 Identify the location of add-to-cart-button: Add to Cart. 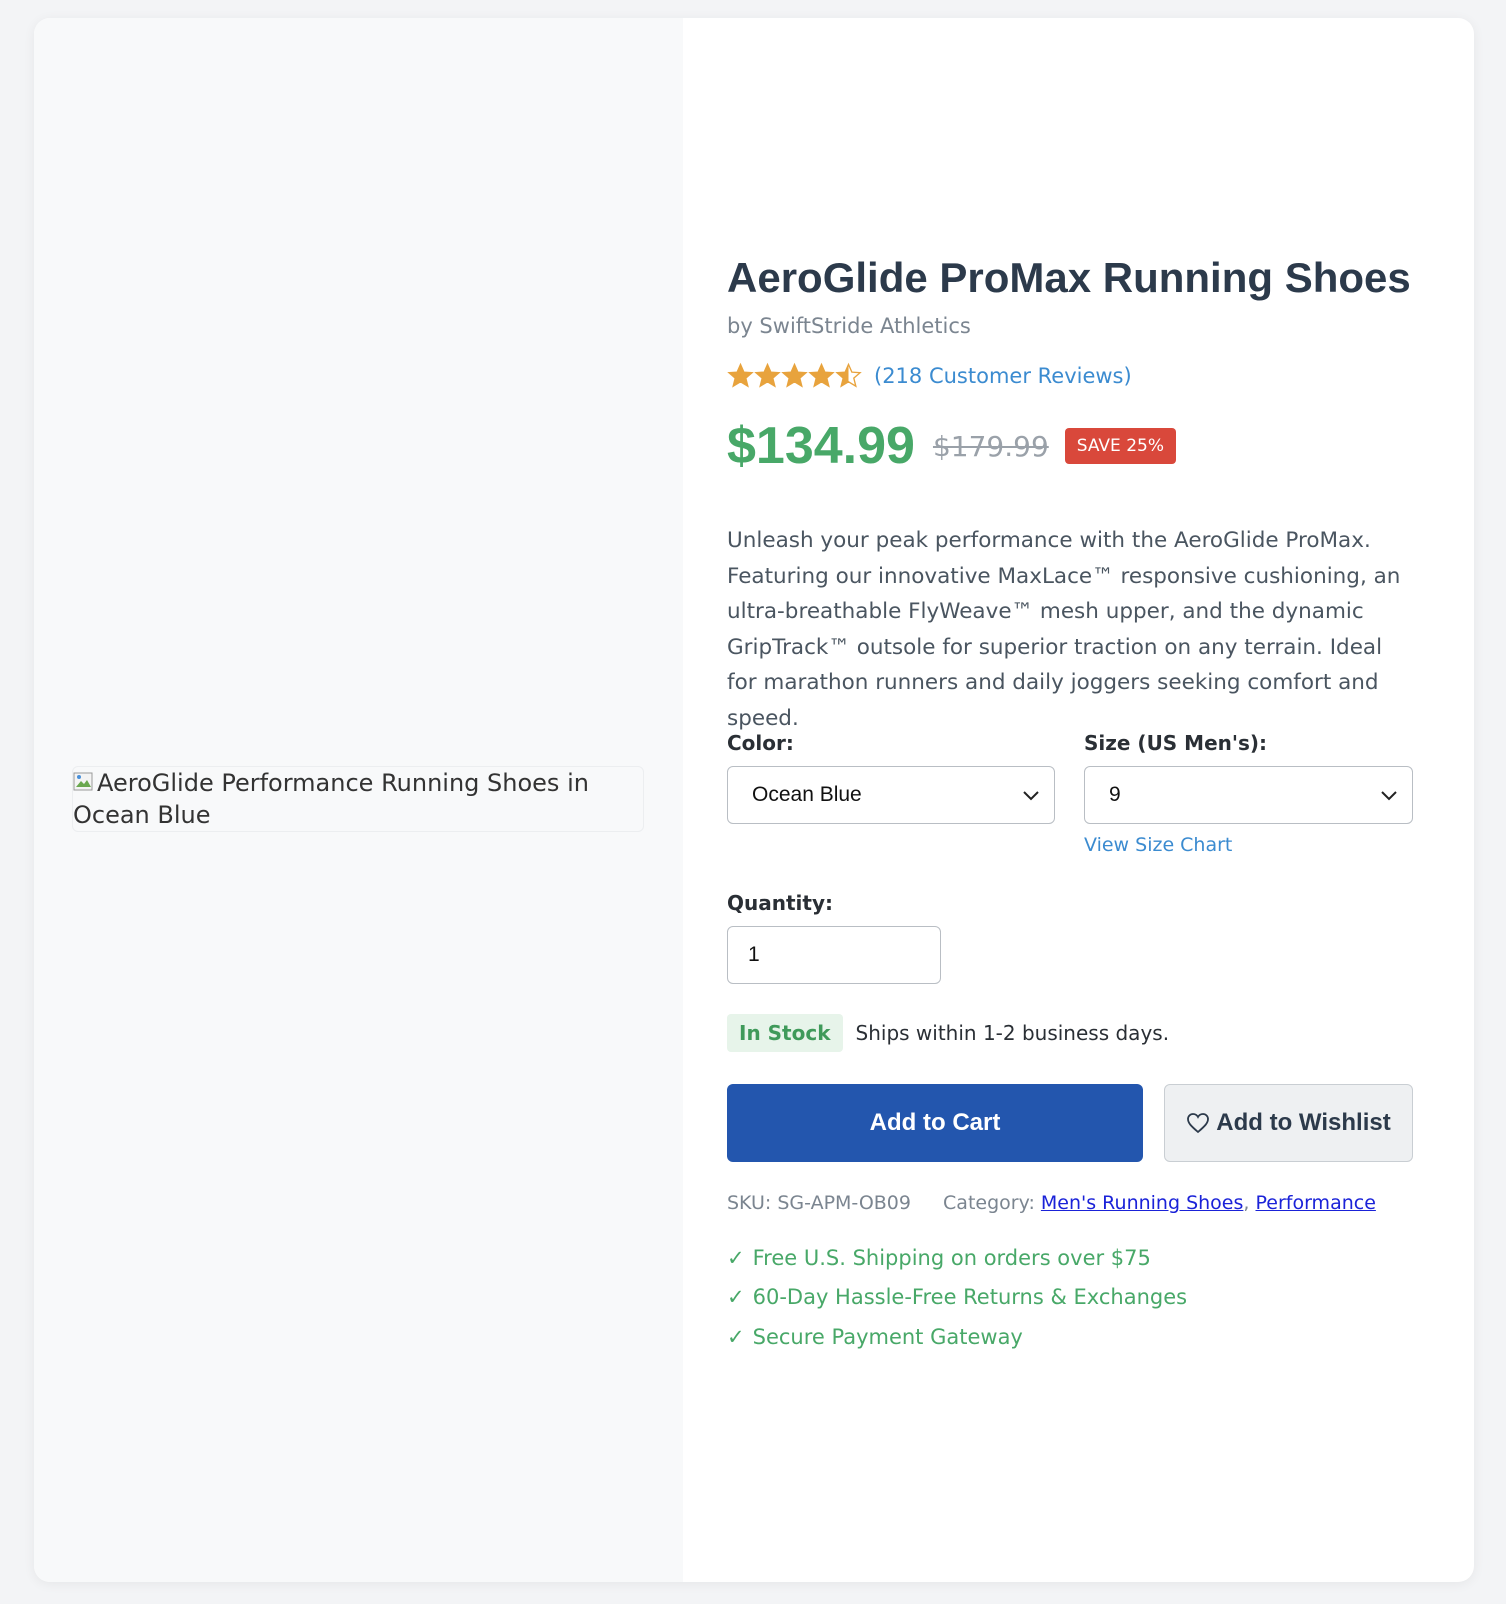
(935, 1123).